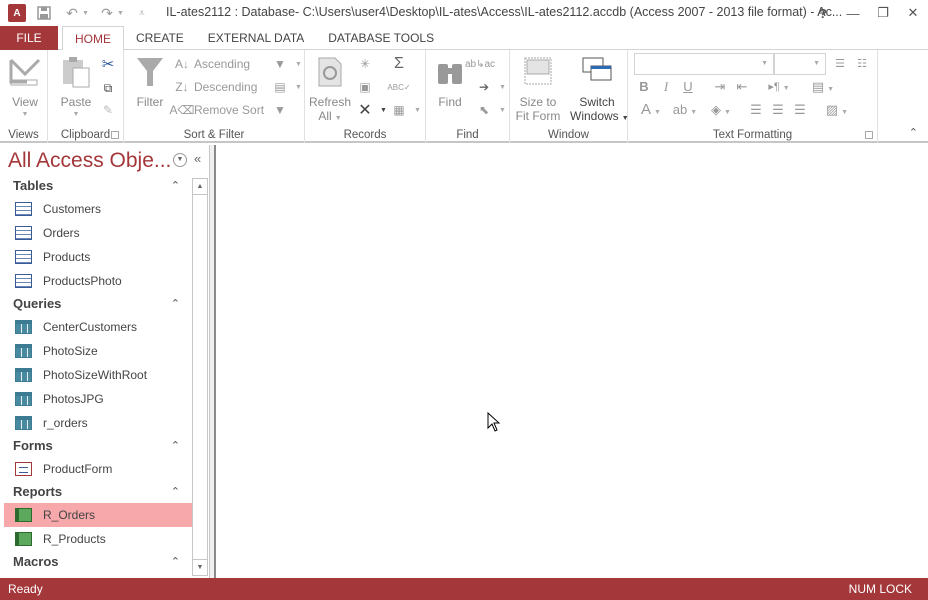 This screenshot has width=928, height=600. What do you see at coordinates (17, 13) in the screenshot?
I see `access-app-icon: A` at bounding box center [17, 13].